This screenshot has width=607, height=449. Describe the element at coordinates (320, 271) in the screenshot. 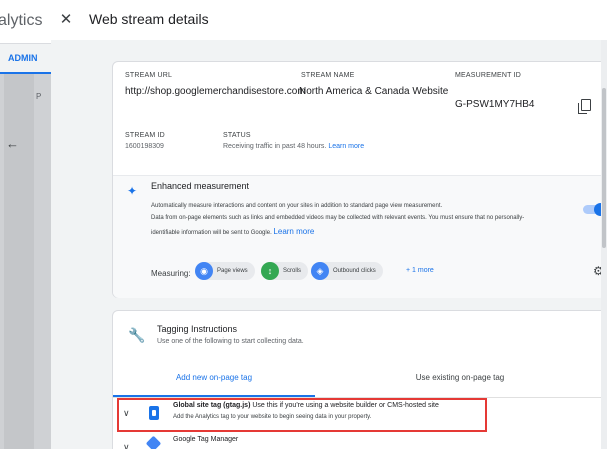

I see `click-icon: ◈` at that location.